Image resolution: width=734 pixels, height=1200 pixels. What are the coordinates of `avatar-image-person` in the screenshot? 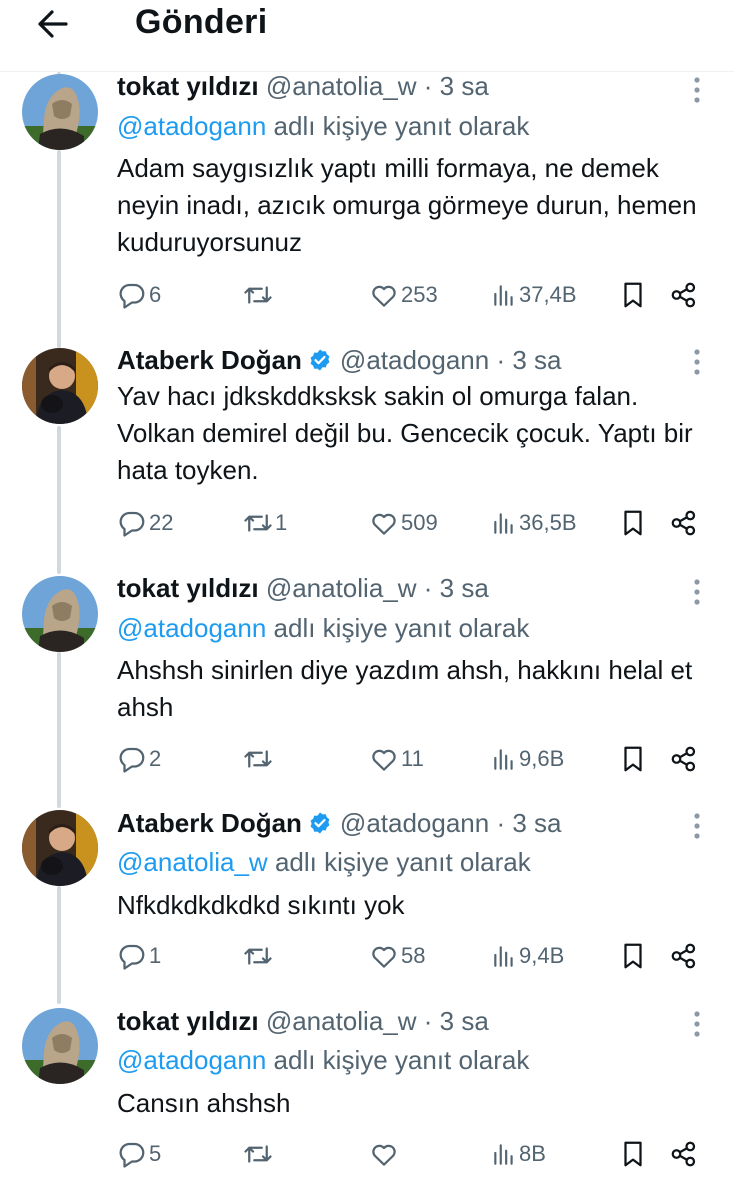 It's located at (60, 848).